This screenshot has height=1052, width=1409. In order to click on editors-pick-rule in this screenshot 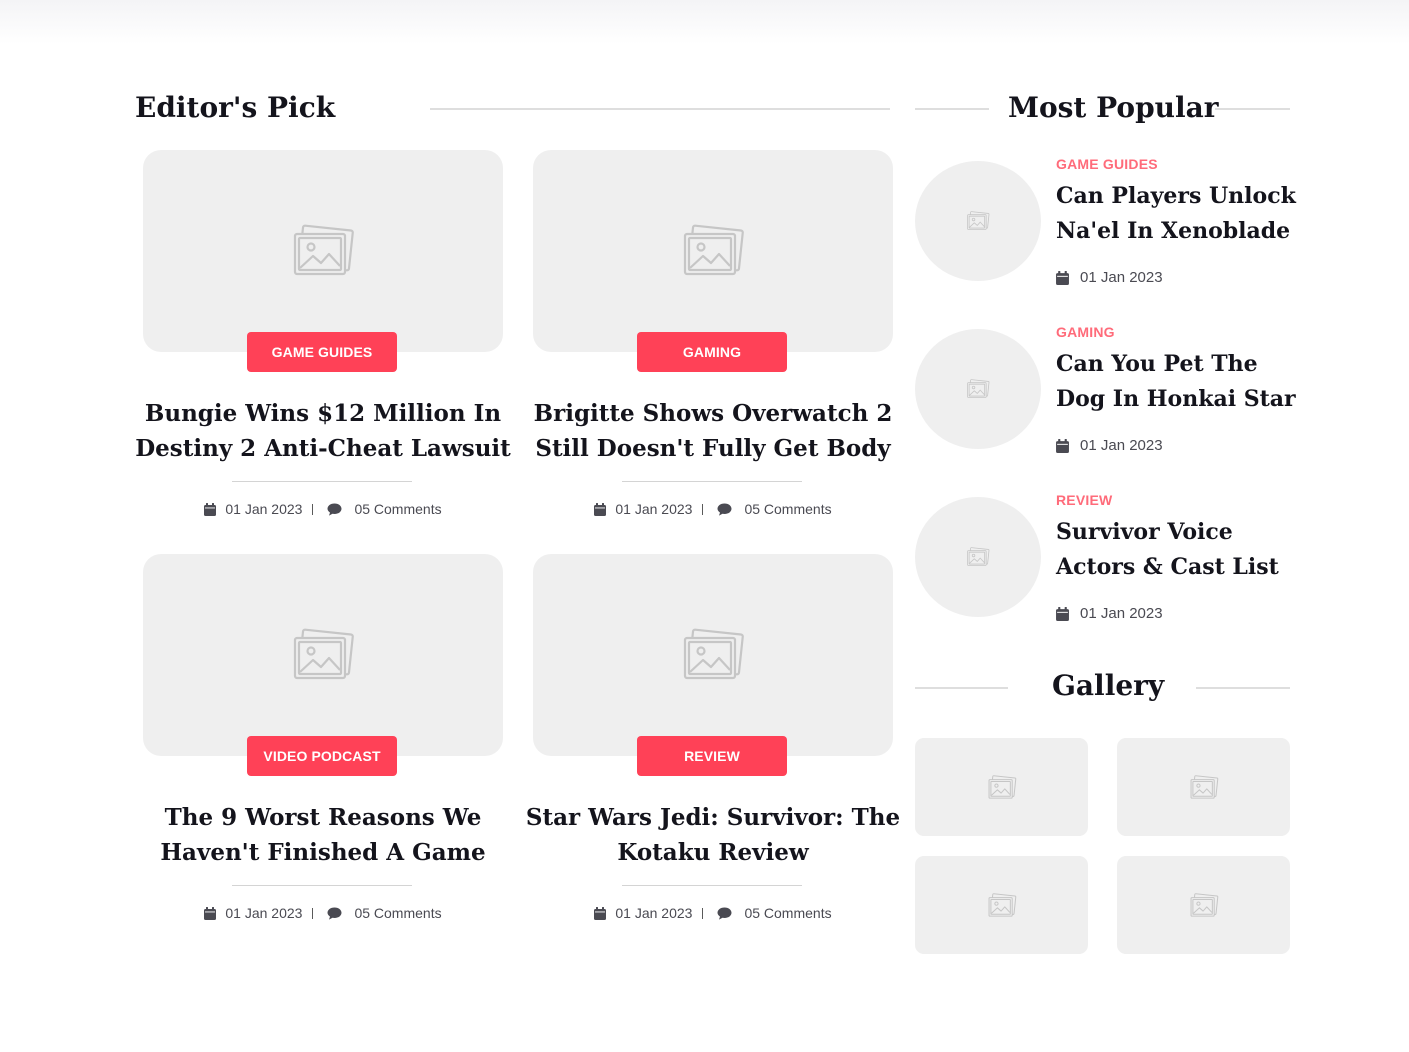, I will do `click(660, 109)`.